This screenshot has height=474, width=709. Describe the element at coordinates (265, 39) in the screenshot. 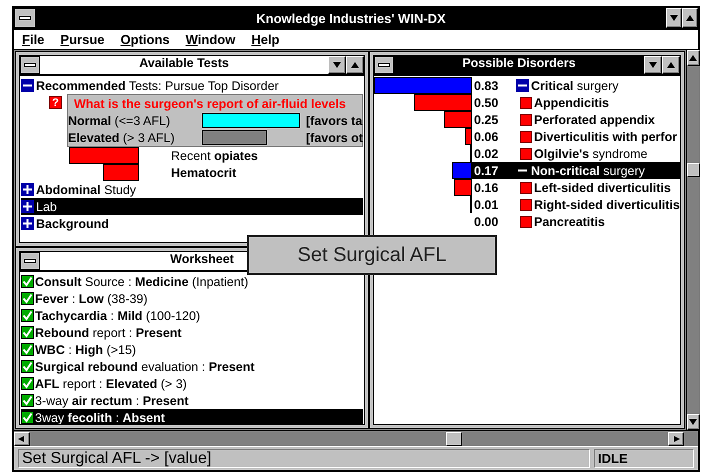

I see `menu-item: Help` at that location.